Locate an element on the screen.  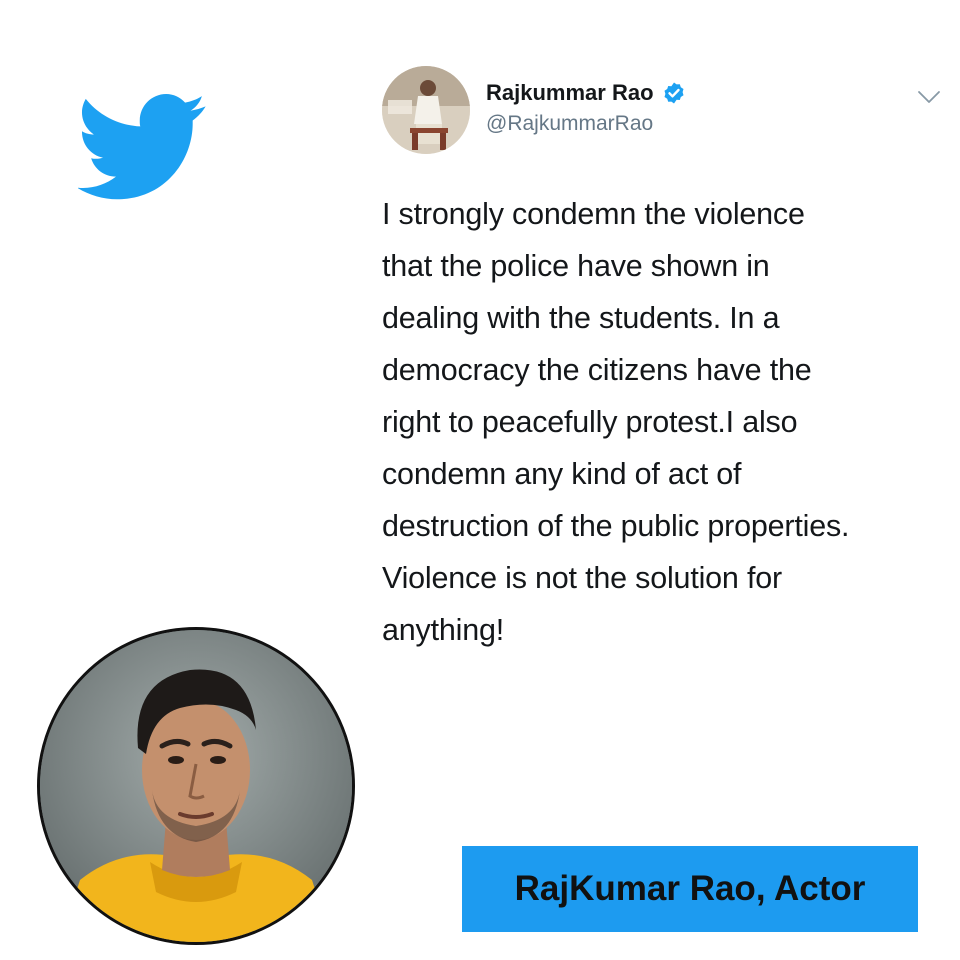
author-avatar is located at coordinates (426, 110).